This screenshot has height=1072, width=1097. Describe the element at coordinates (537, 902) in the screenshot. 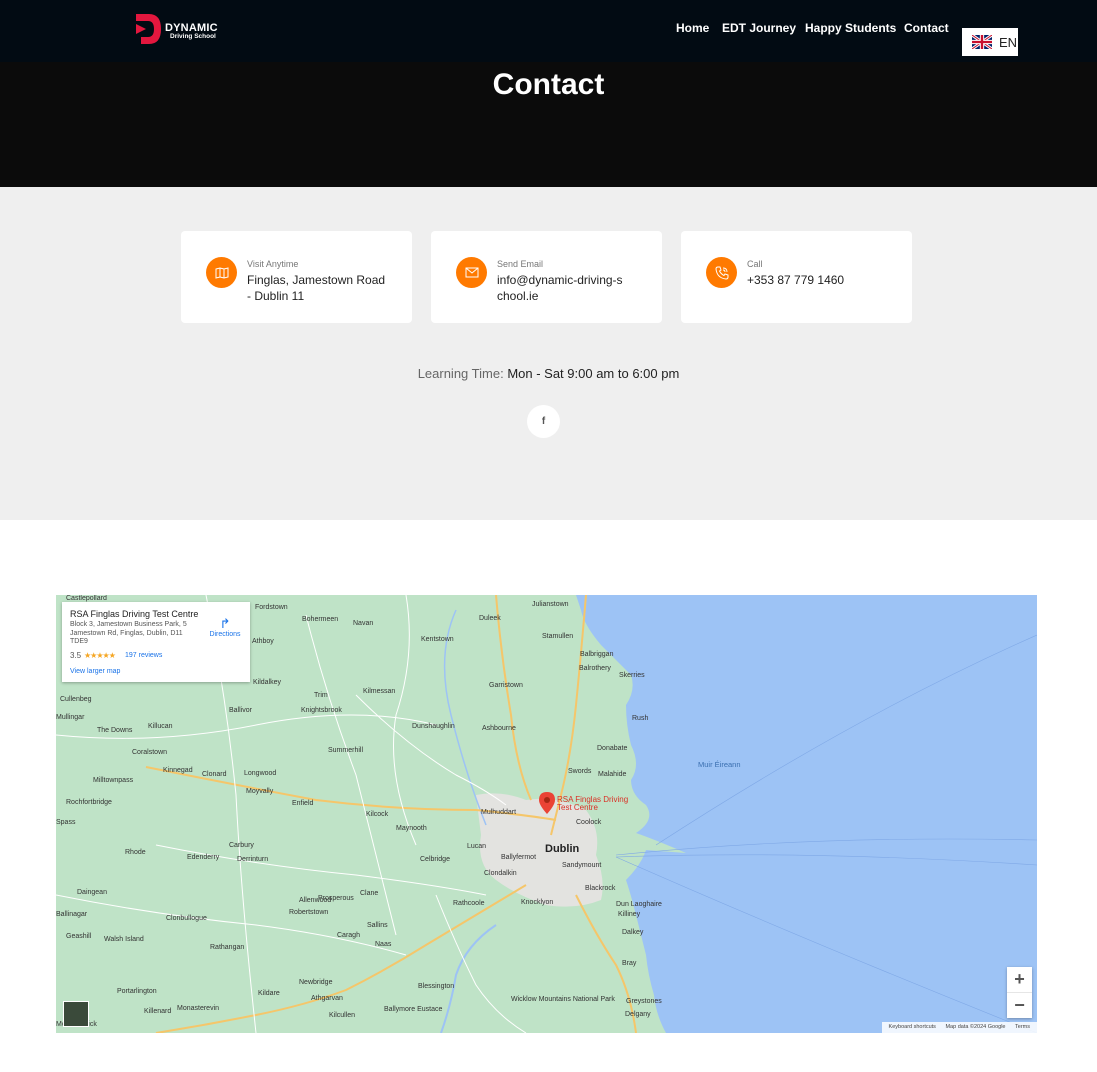

I see `map-place-label: Knocklyon` at that location.